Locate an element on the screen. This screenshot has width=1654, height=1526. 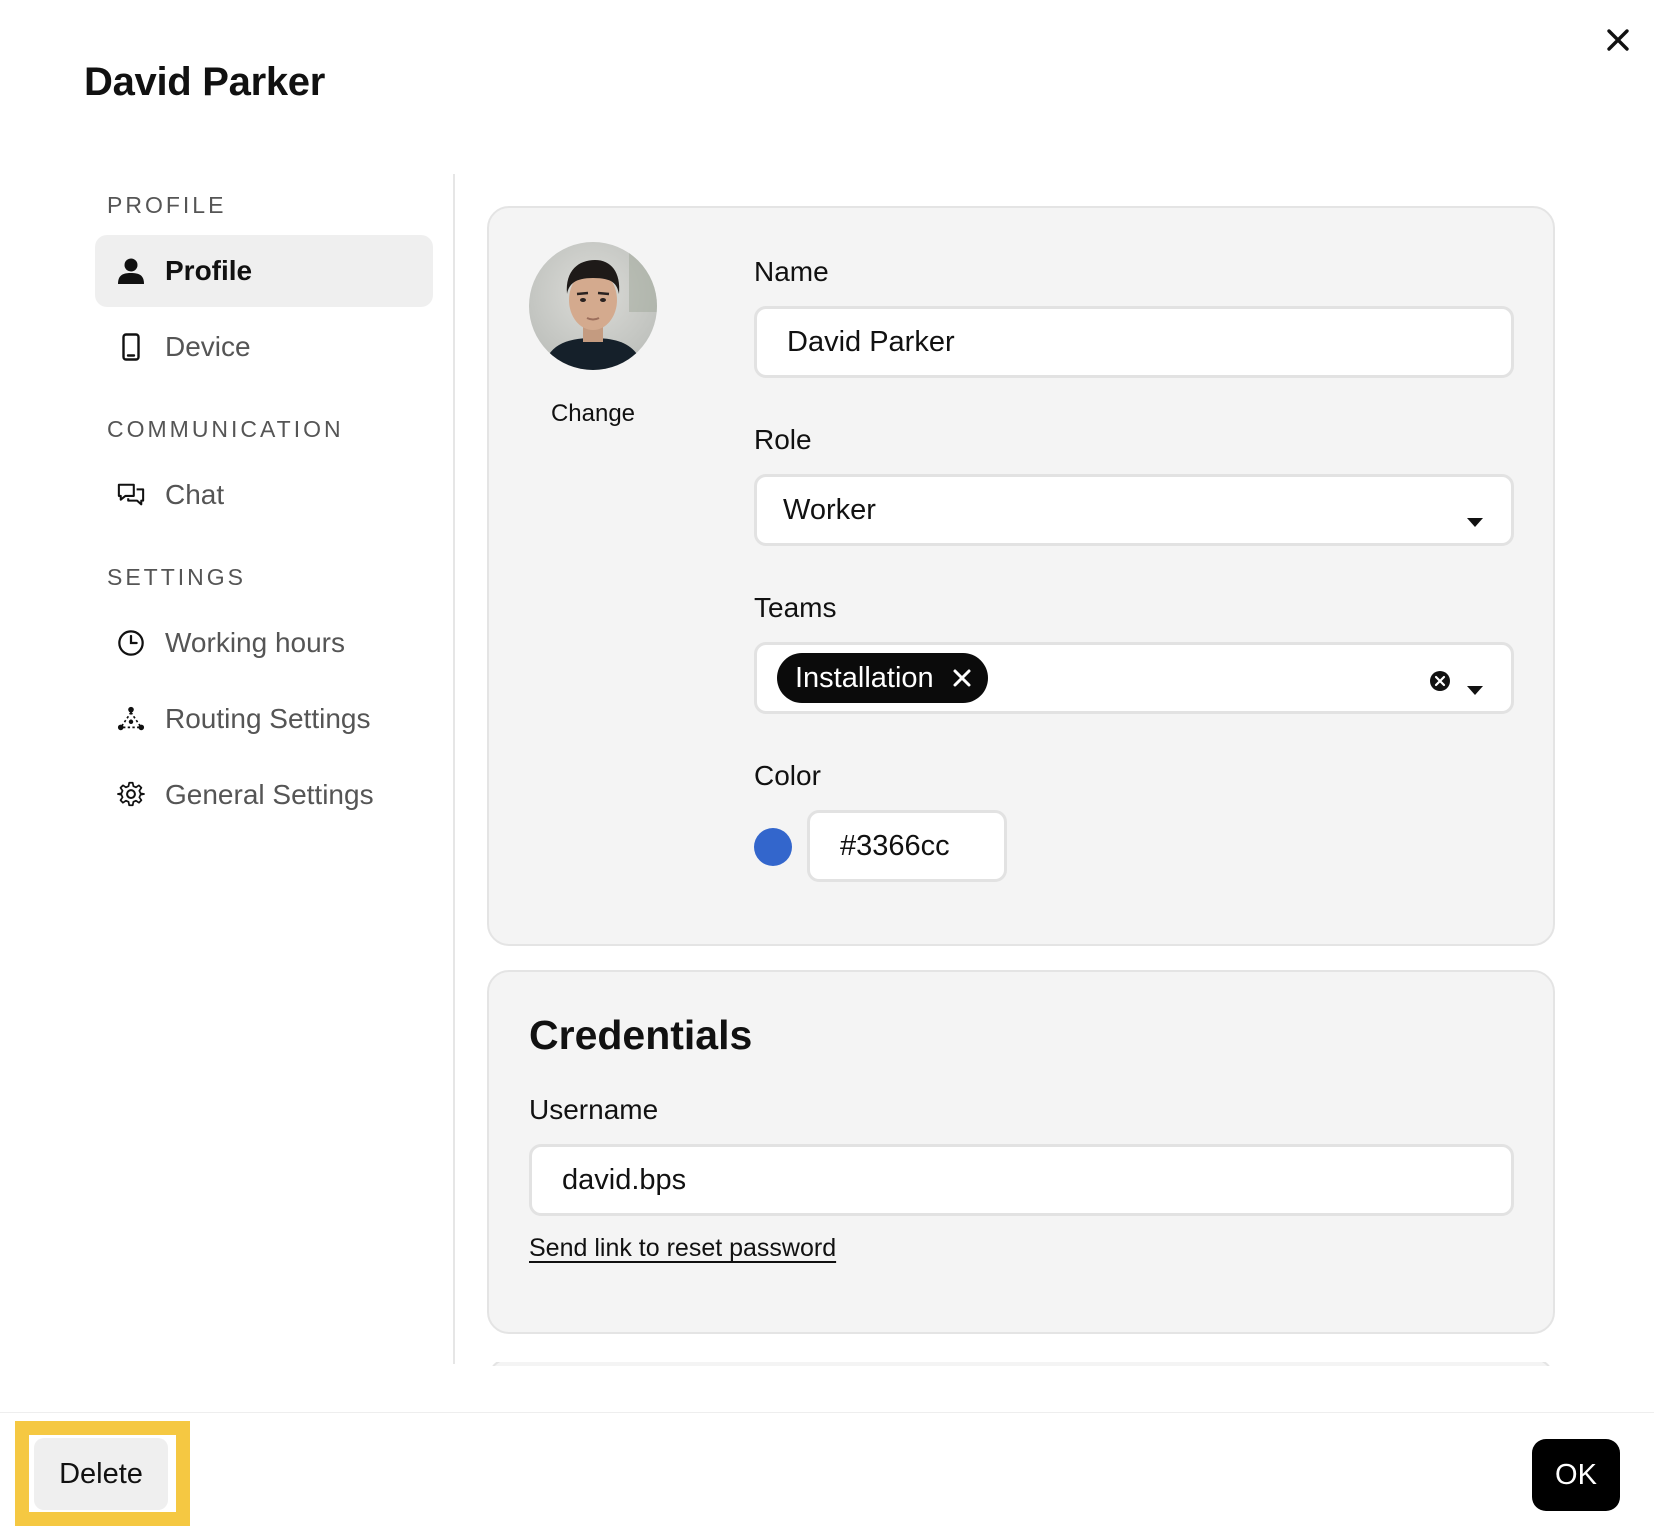
sidebar-item-general-settings: General Settings is located at coordinates (264, 795).